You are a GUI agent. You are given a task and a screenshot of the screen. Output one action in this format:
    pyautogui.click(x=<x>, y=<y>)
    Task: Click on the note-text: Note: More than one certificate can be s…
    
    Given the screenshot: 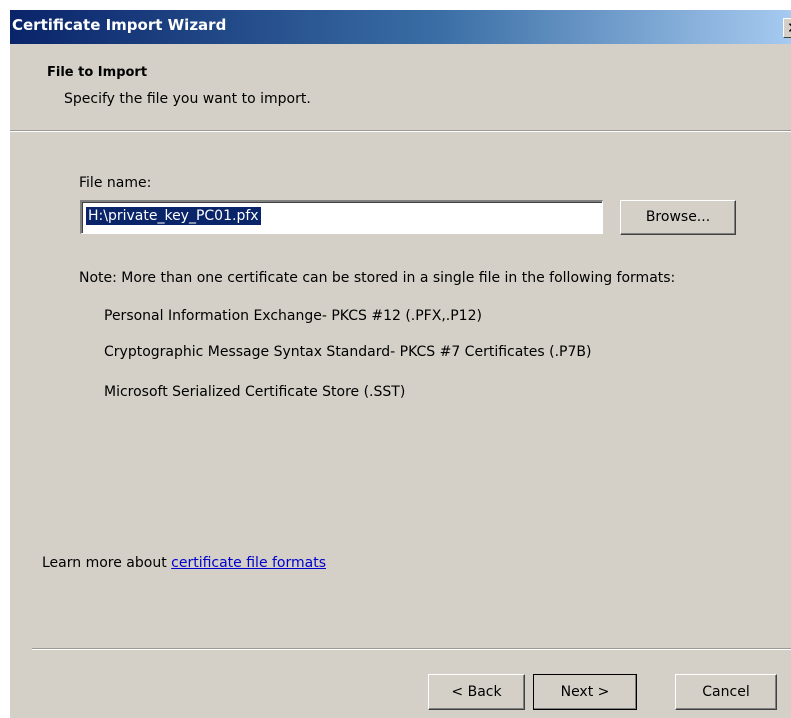 What is the action you would take?
    pyautogui.click(x=377, y=278)
    